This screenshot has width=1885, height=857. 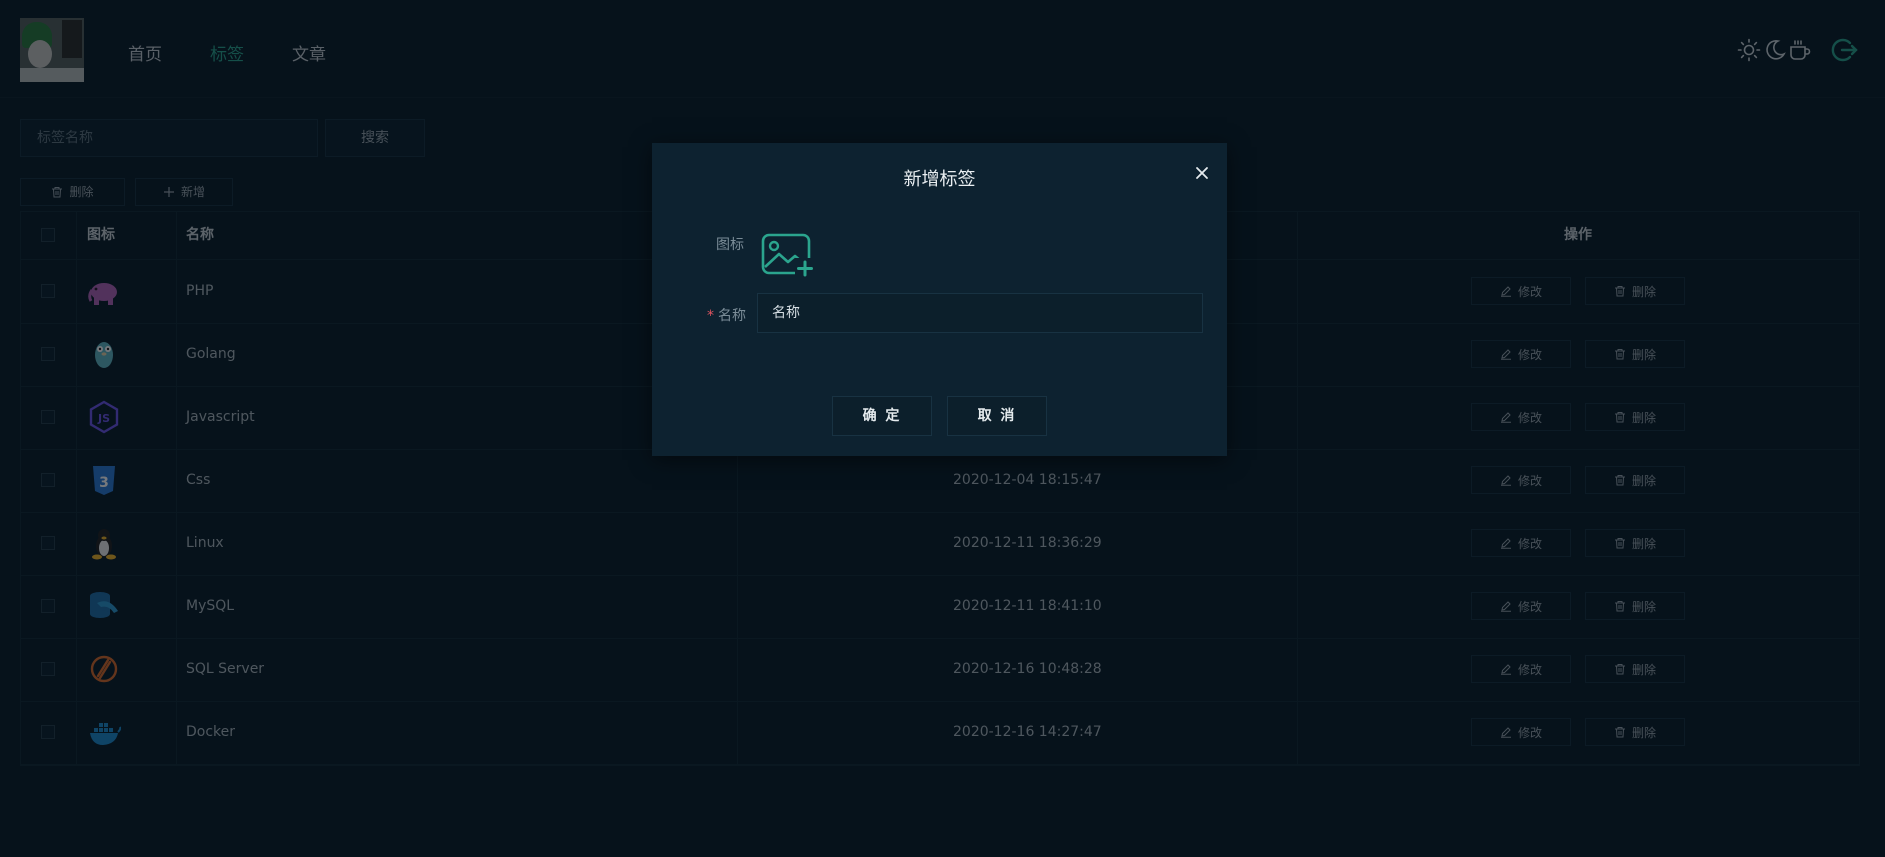 I want to click on icon-field-label: 图标, so click(x=730, y=245).